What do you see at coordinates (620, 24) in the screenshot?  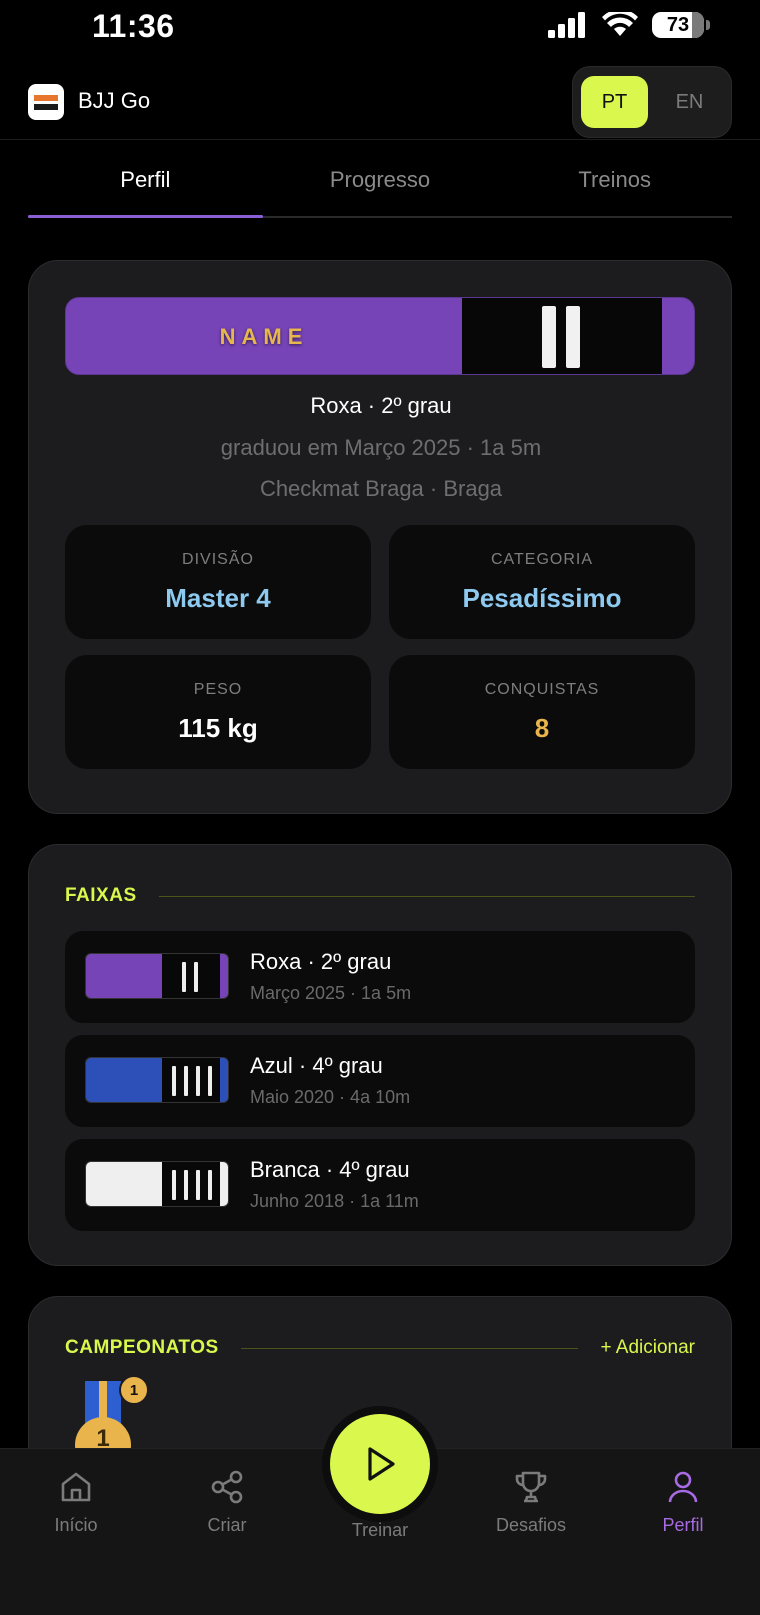 I see `wifi-icon` at bounding box center [620, 24].